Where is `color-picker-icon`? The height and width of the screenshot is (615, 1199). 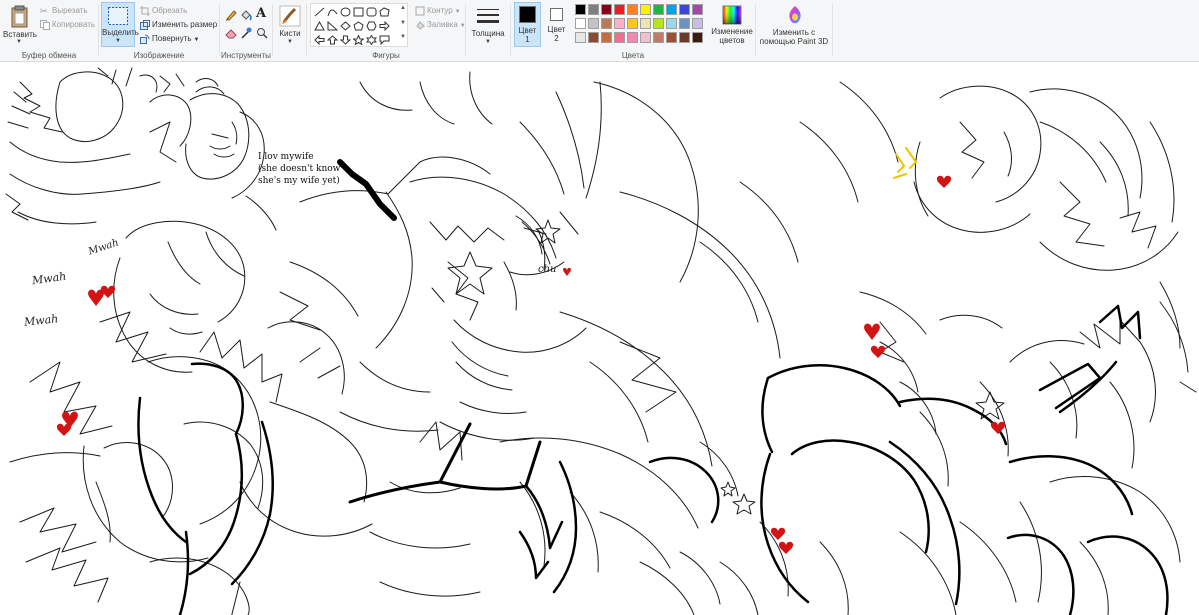 color-picker-icon is located at coordinates (246, 33).